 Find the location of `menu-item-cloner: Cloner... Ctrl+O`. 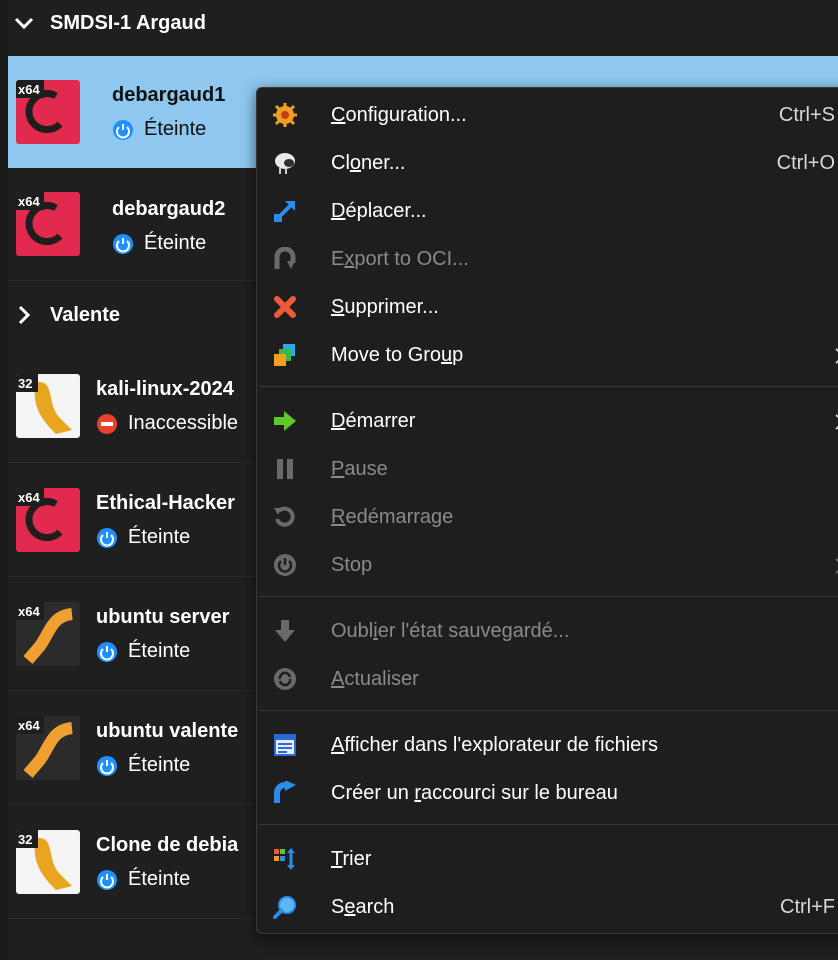

menu-item-cloner: Cloner... Ctrl+O is located at coordinates (547, 163).